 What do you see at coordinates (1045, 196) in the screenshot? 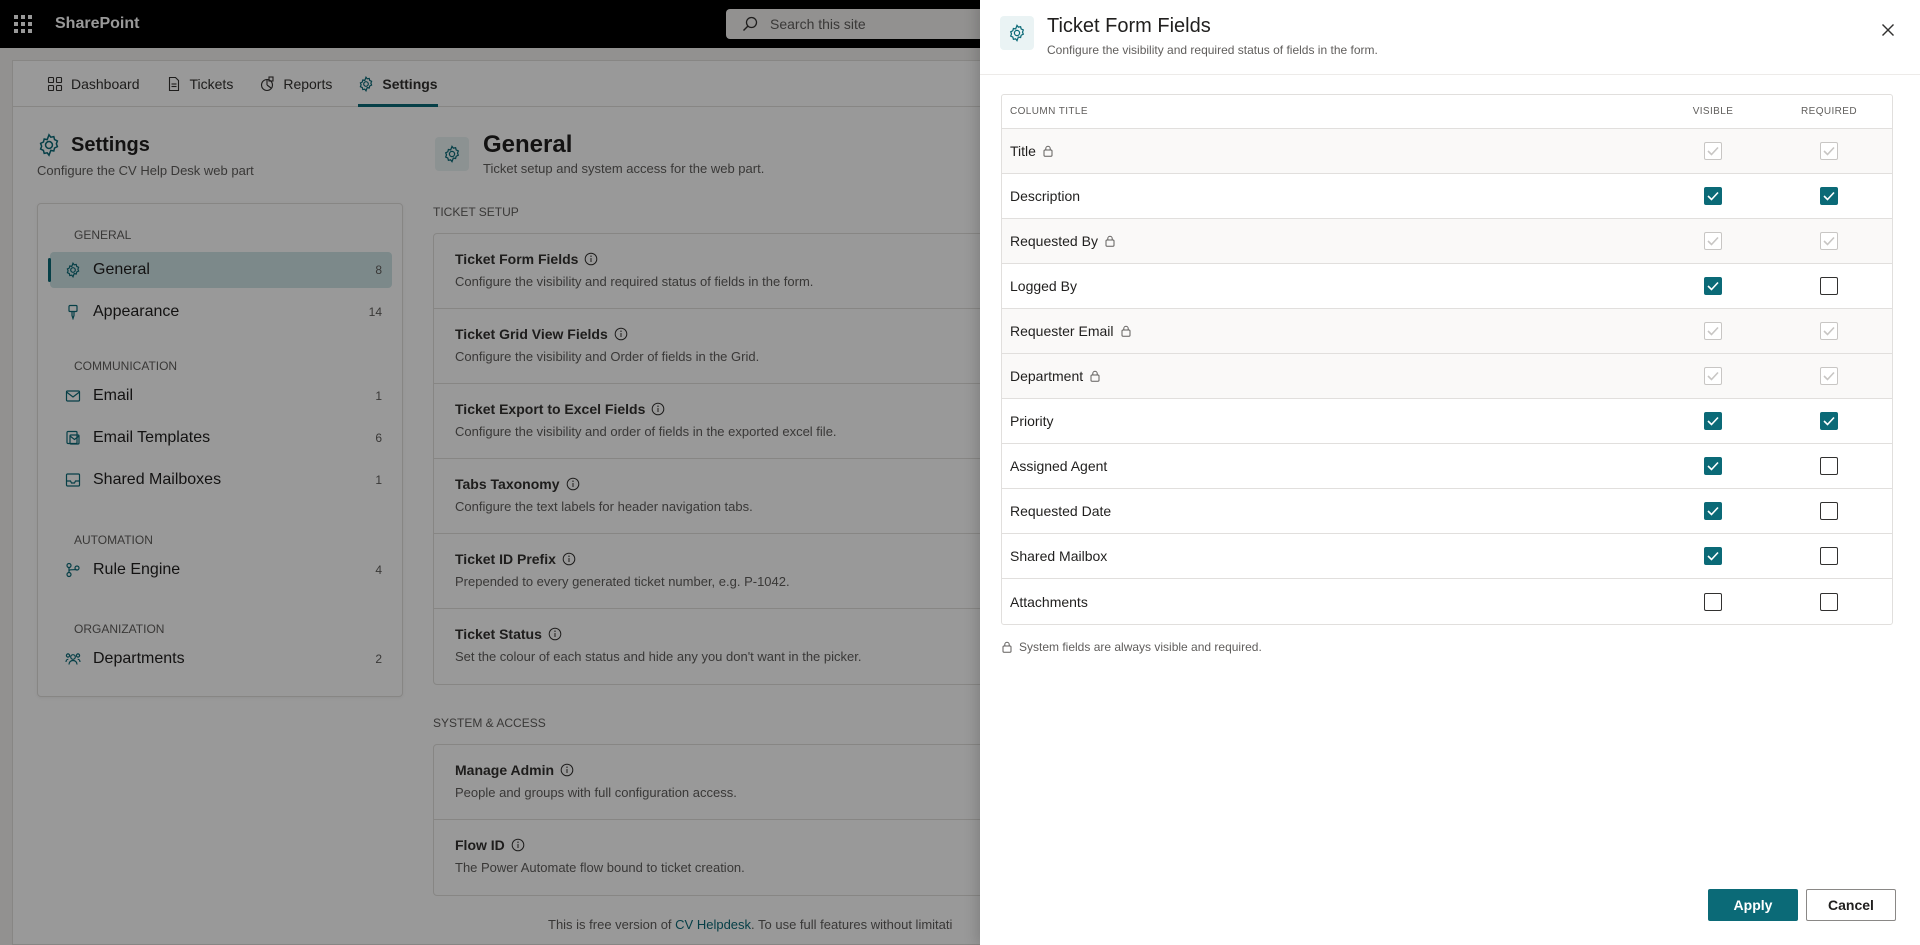
I see `field-name: Description` at bounding box center [1045, 196].